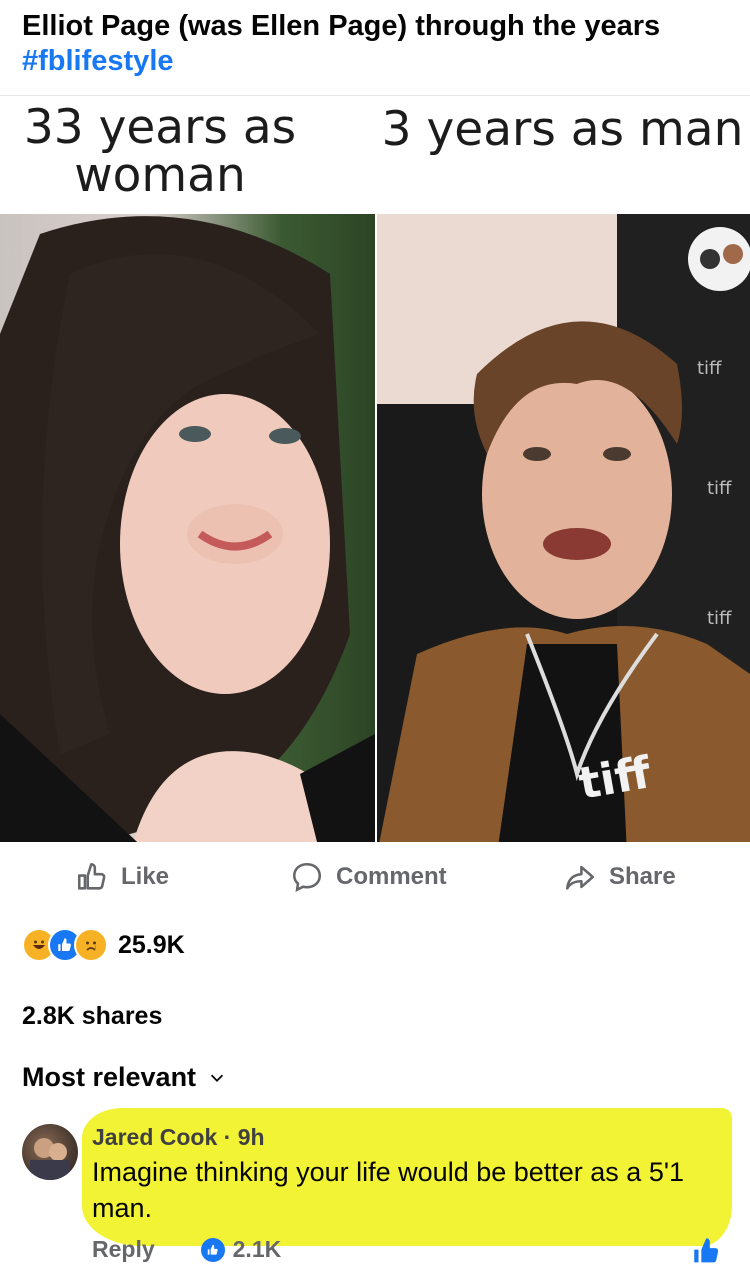 This screenshot has width=750, height=1277. I want to click on hashtag-link: #fblifestyle, so click(377, 61).